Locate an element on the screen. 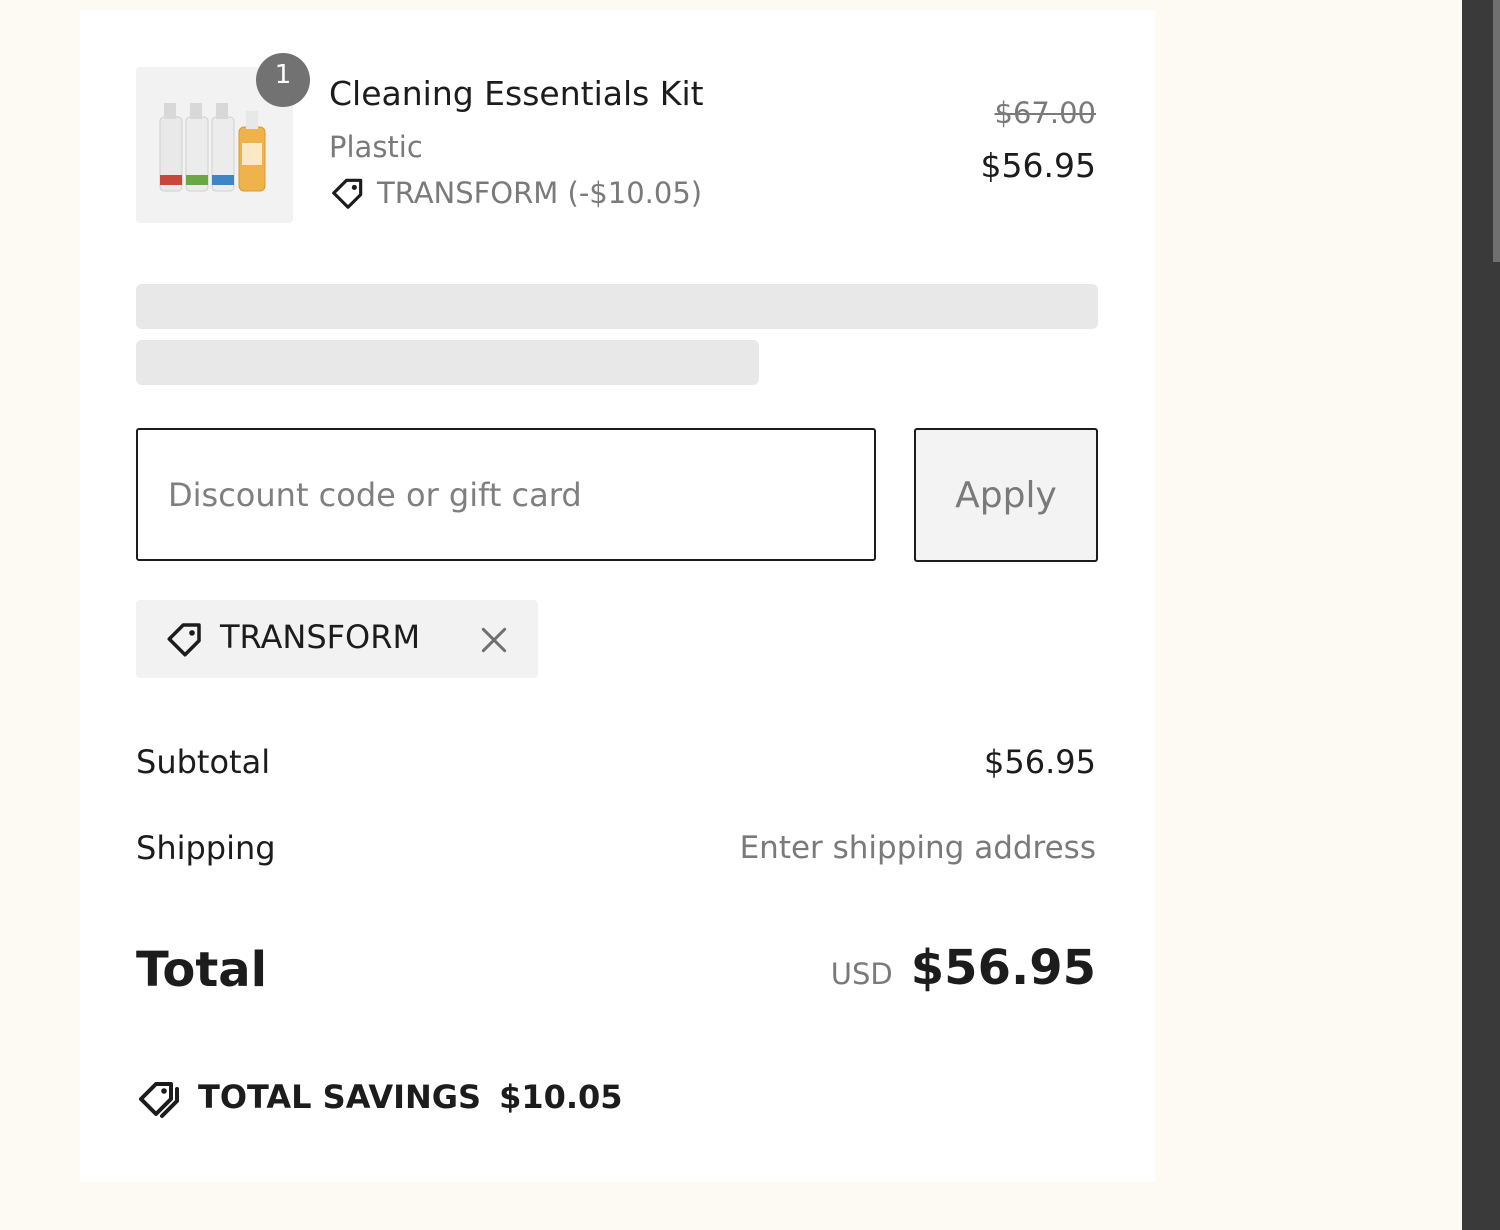 This screenshot has width=1500, height=1230. total-value: $56.95 is located at coordinates (1003, 968).